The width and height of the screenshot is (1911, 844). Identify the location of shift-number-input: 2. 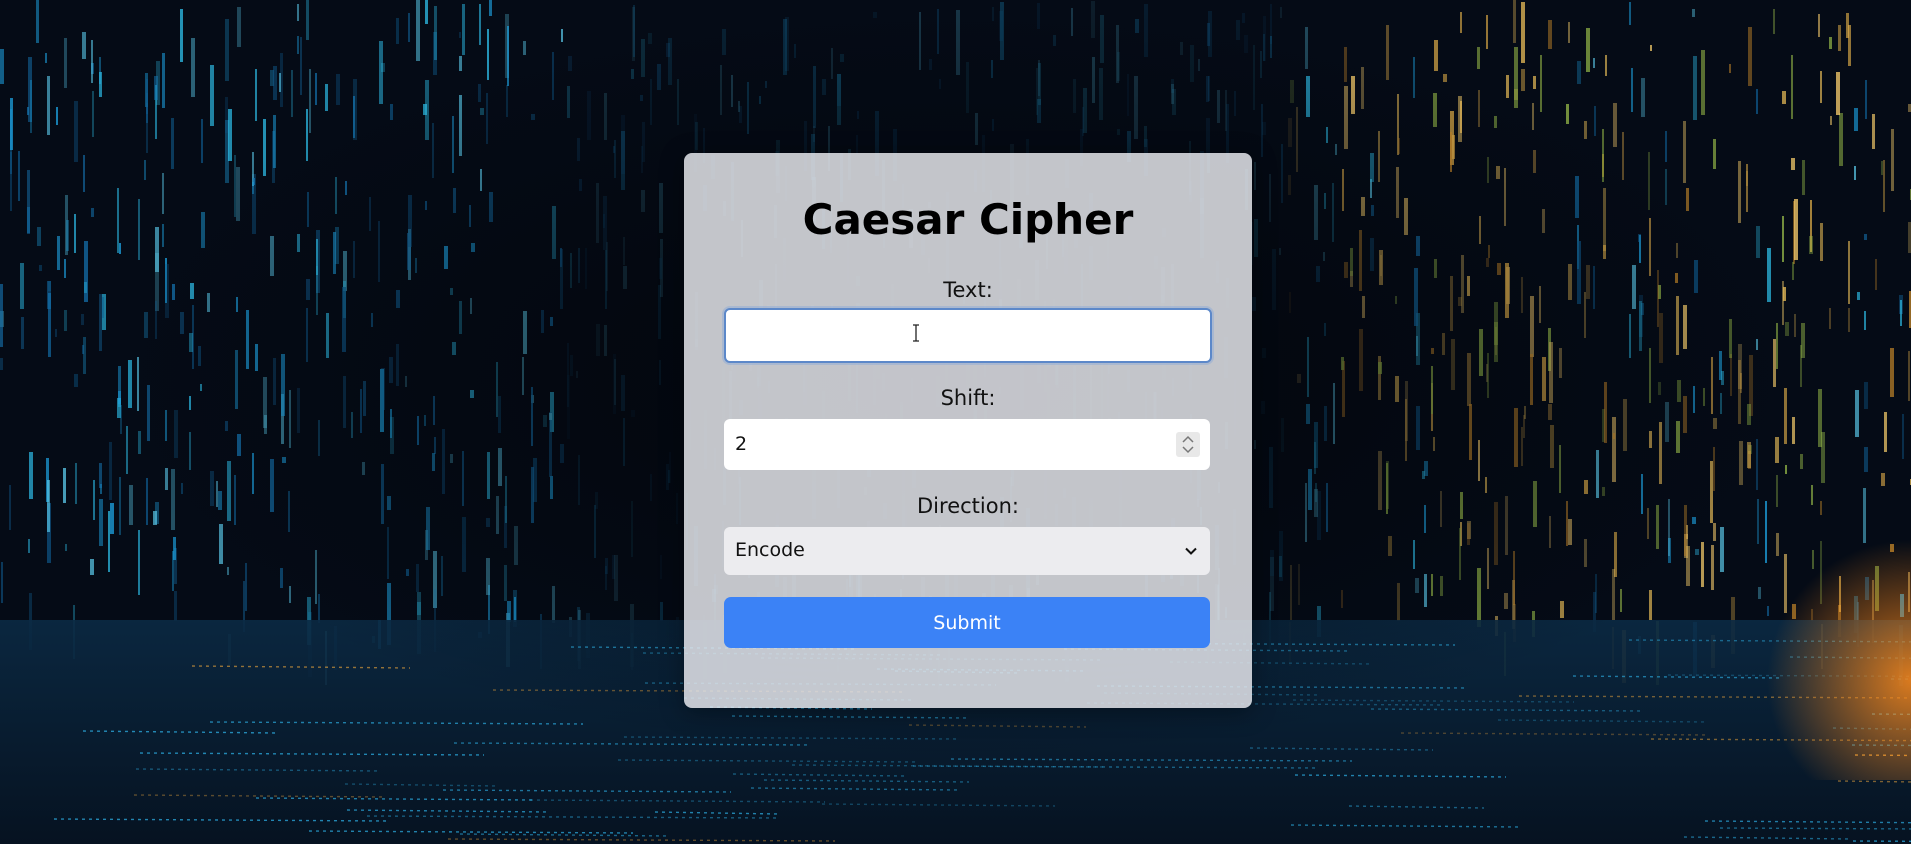
(967, 444).